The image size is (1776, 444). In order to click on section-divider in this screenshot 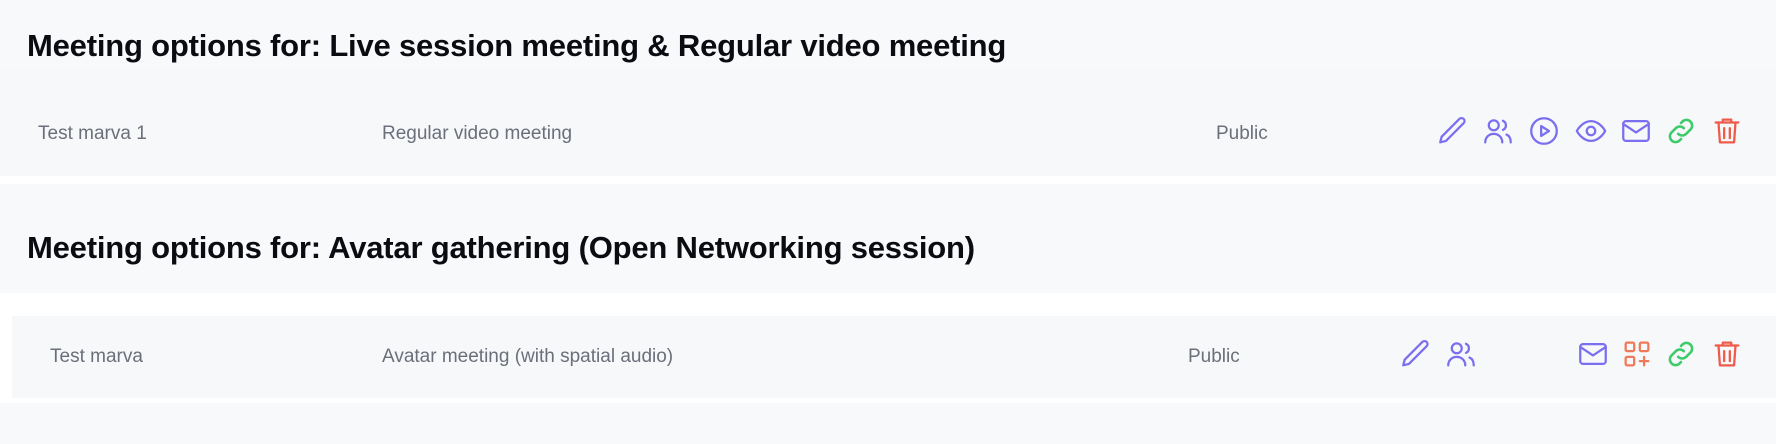, I will do `click(888, 180)`.